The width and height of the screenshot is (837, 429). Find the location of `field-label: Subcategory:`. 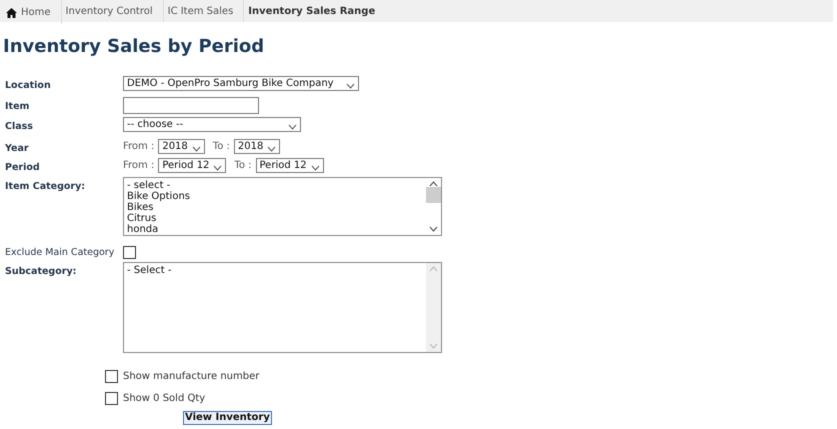

field-label: Subcategory: is located at coordinates (41, 271).